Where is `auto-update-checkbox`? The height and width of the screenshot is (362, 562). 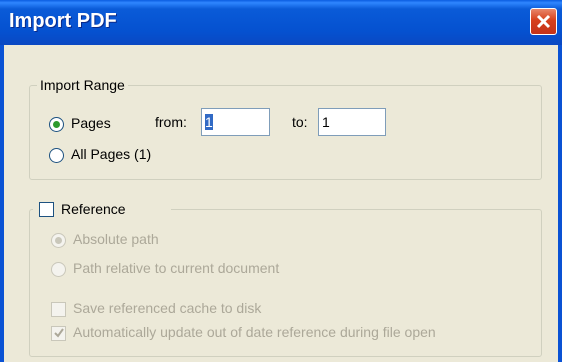
auto-update-checkbox is located at coordinates (58, 333).